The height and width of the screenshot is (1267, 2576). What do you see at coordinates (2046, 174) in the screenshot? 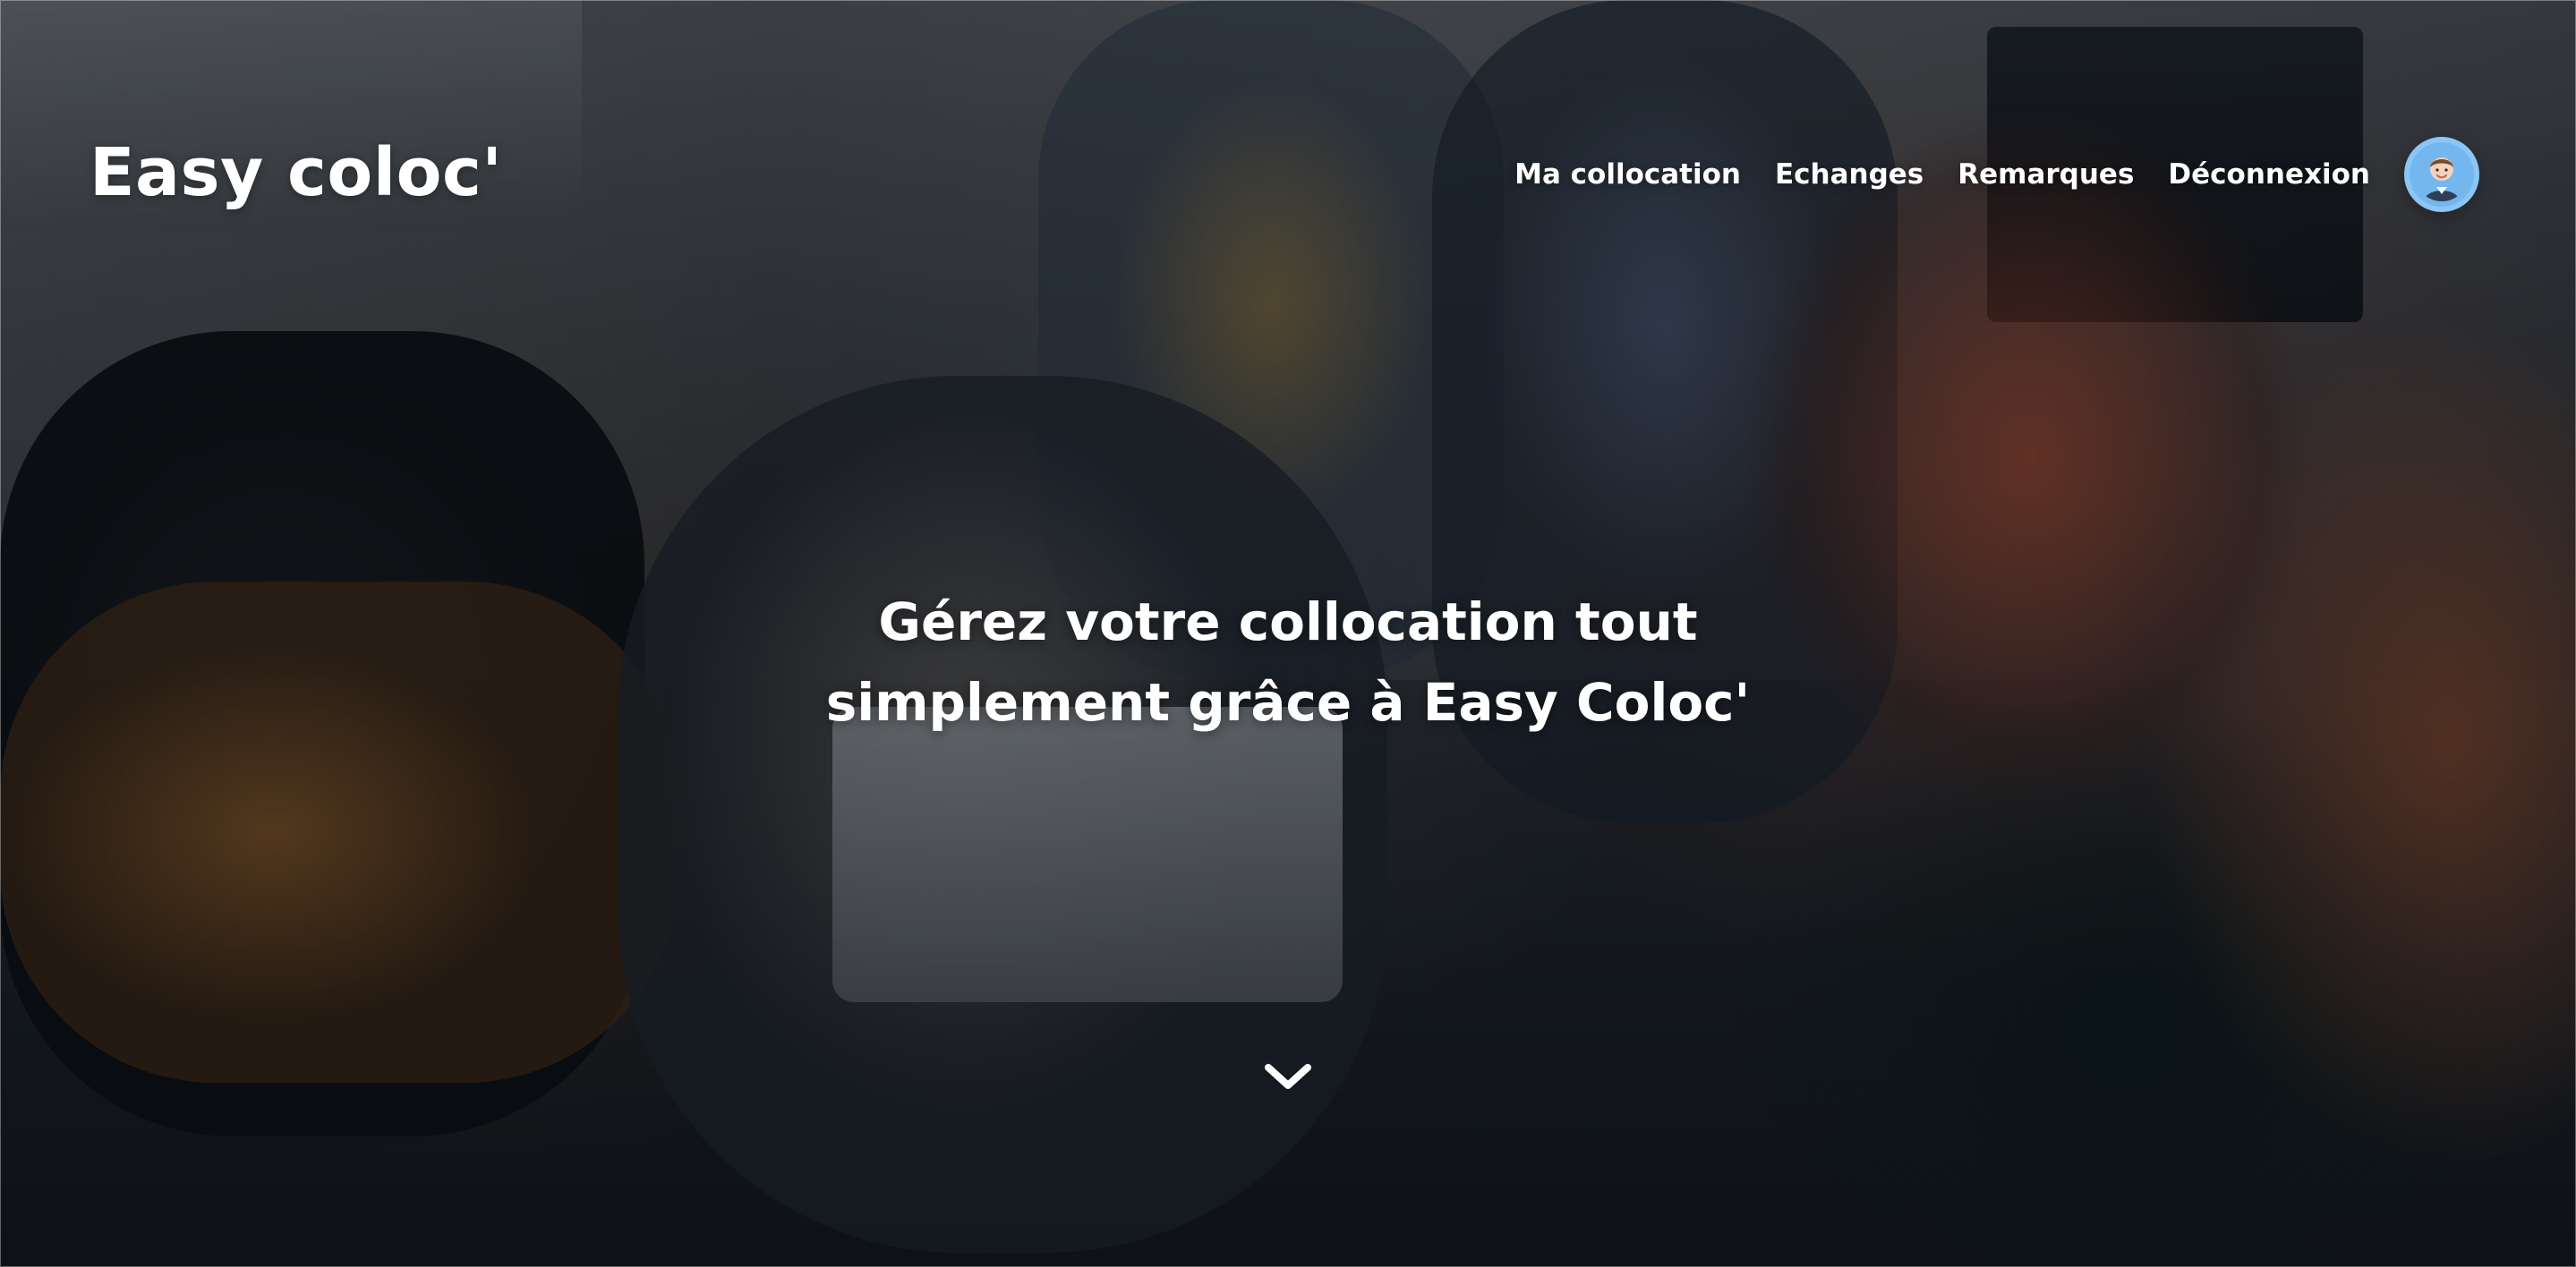
I see `nav-remarques: Remarques` at bounding box center [2046, 174].